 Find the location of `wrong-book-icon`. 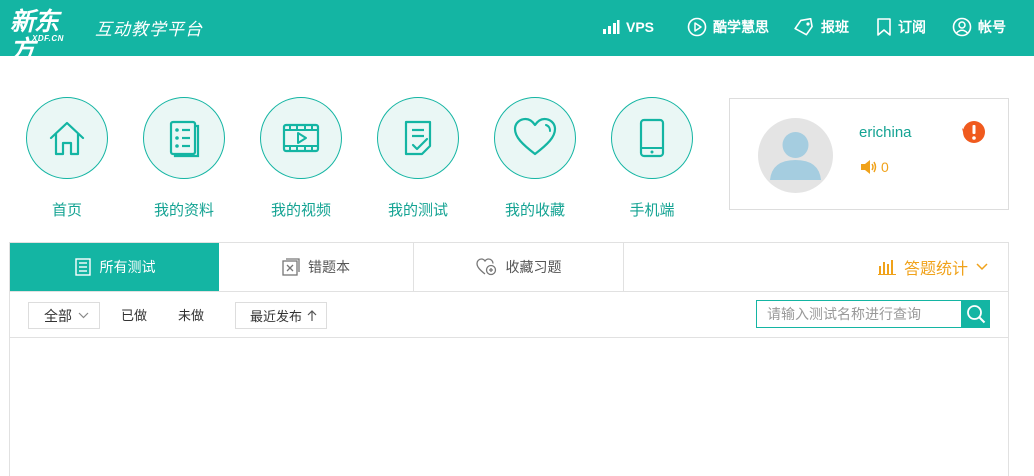

wrong-book-icon is located at coordinates (291, 267).